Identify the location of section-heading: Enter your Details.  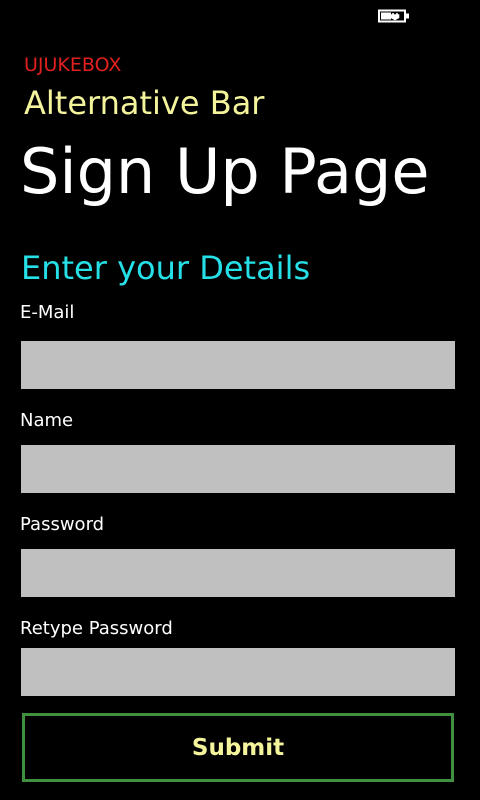
(166, 268).